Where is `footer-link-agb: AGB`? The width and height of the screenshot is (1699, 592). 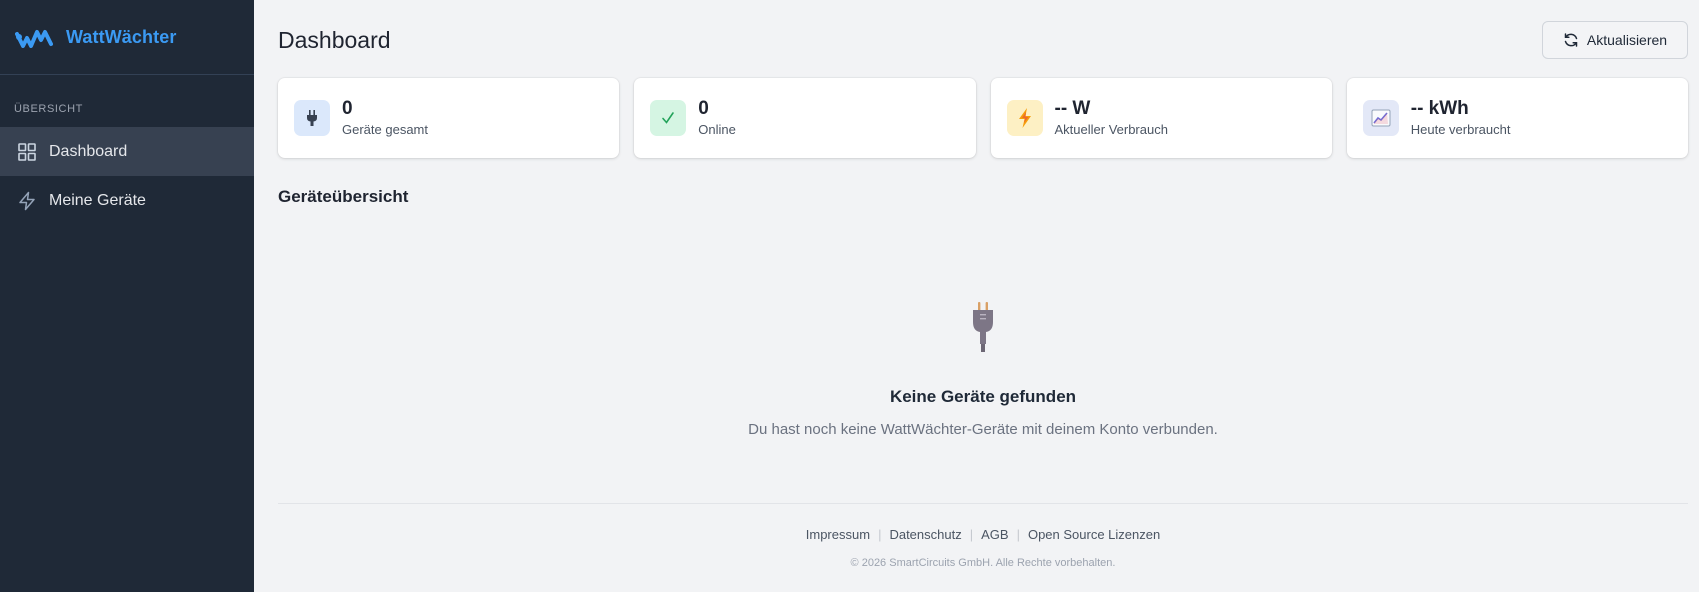 footer-link-agb: AGB is located at coordinates (994, 534).